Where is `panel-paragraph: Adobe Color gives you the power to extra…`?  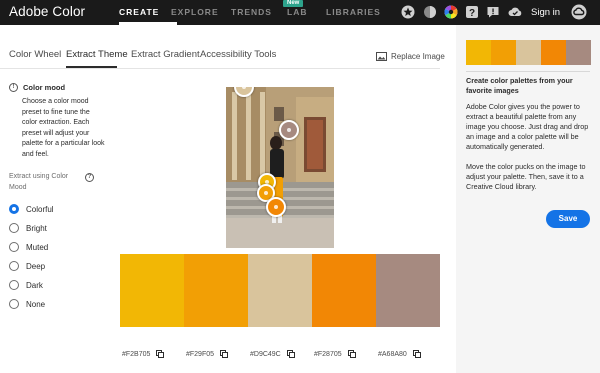 panel-paragraph: Adobe Color gives you the power to extra… is located at coordinates (527, 126).